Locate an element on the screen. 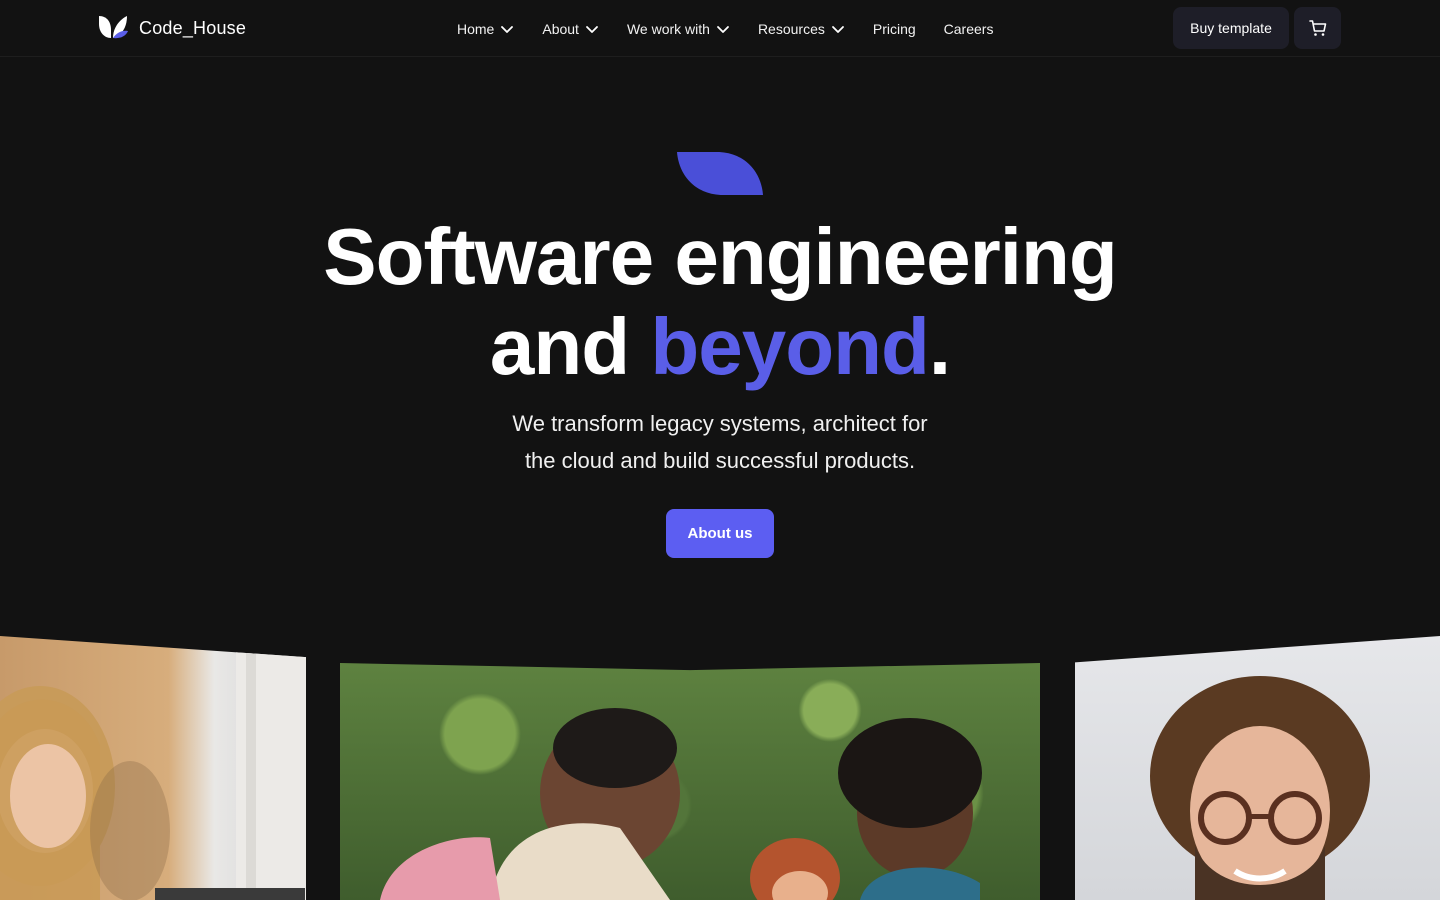  team-photo-right is located at coordinates (1257, 768).